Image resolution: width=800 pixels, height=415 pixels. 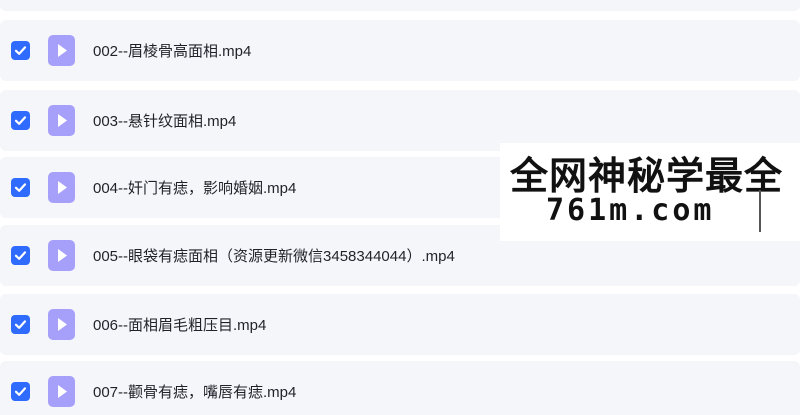 What do you see at coordinates (400, 388) in the screenshot?
I see `file-row: 007--颧骨有痣，嘴唇有痣.mp4` at bounding box center [400, 388].